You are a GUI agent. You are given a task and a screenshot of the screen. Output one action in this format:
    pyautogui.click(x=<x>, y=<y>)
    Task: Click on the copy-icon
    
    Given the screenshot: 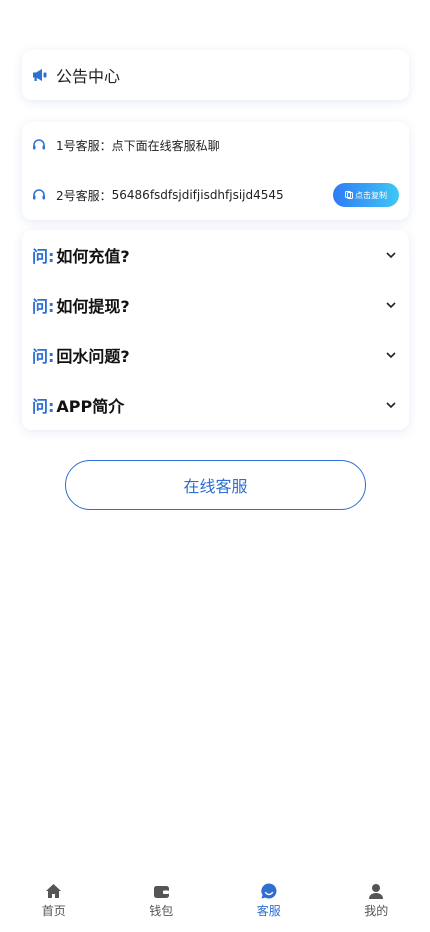 What is the action you would take?
    pyautogui.click(x=349, y=195)
    